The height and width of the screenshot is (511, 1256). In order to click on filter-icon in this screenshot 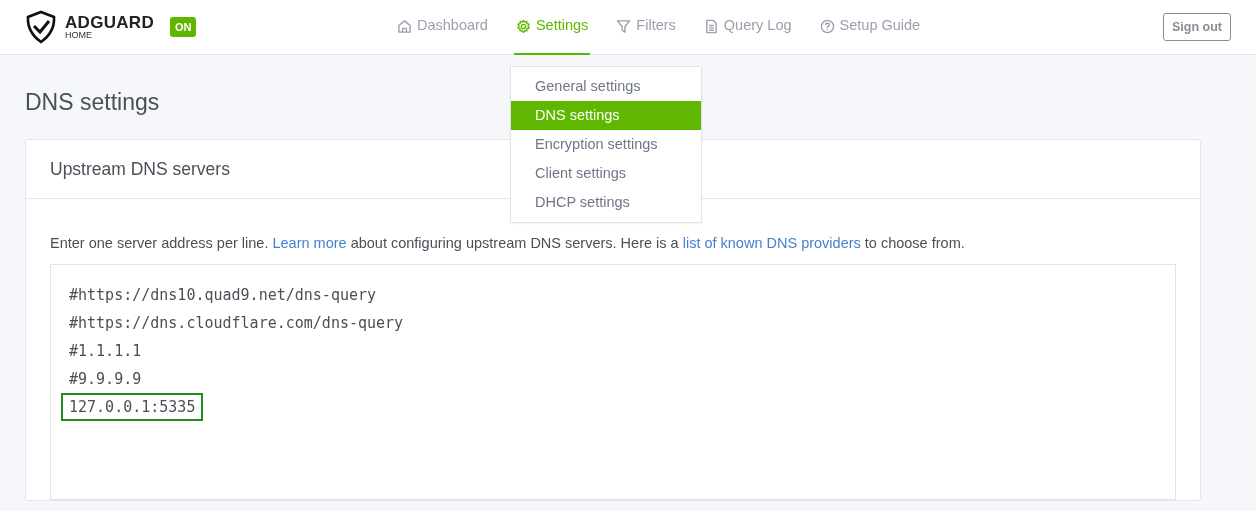, I will do `click(624, 26)`.